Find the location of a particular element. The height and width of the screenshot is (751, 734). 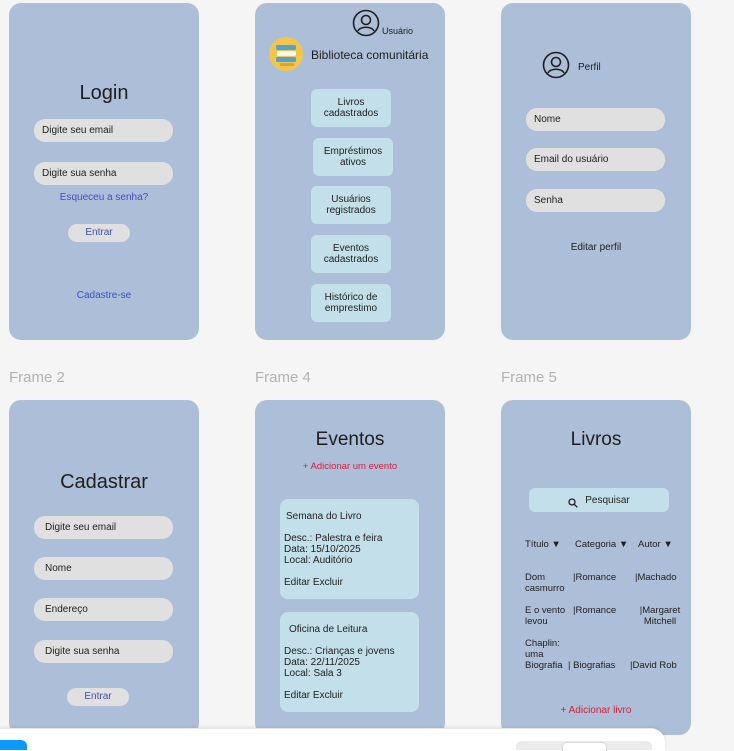

header-category: Categoria ▼ is located at coordinates (601, 544).